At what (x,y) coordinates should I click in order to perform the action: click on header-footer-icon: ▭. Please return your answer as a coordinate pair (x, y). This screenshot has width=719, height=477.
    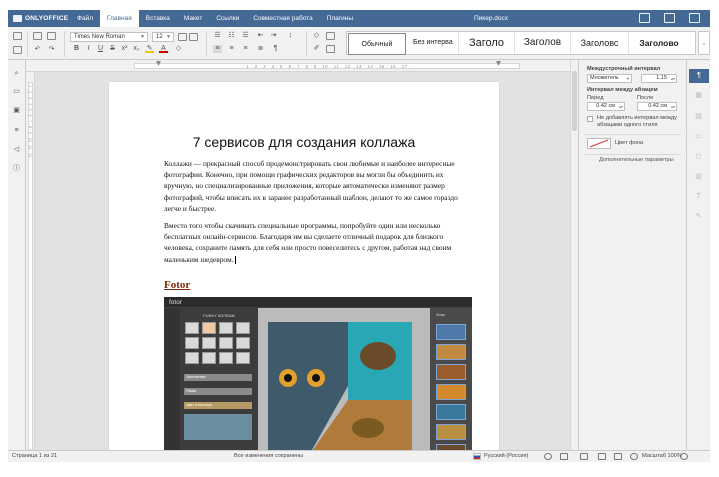
    Looking at the image, I should click on (698, 137).